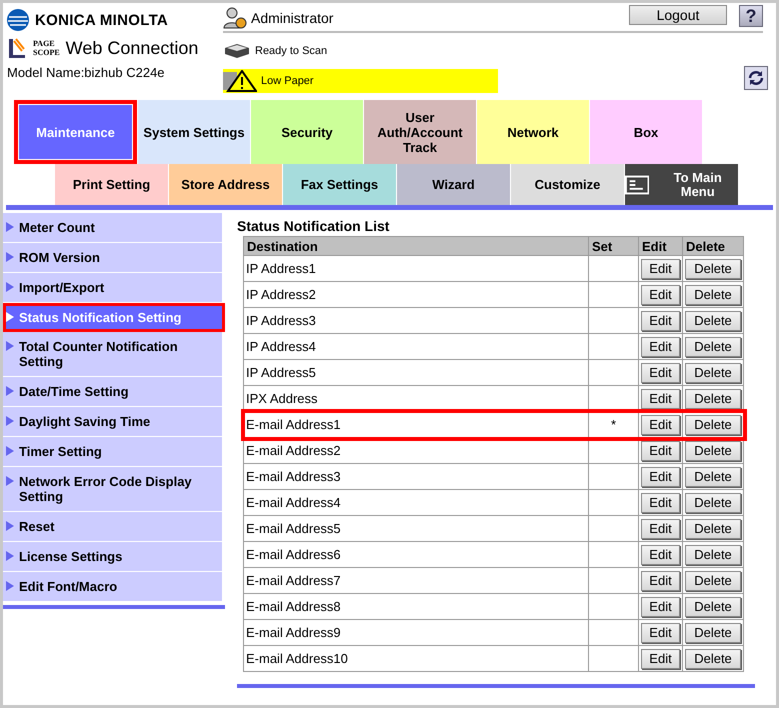  Describe the element at coordinates (416, 269) in the screenshot. I see `destination-cell: IP Address1` at that location.